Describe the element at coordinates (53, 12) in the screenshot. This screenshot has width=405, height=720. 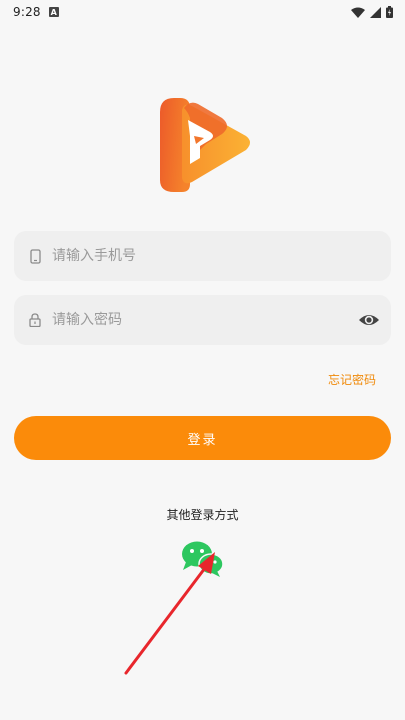
I see `notification-icon: A` at that location.